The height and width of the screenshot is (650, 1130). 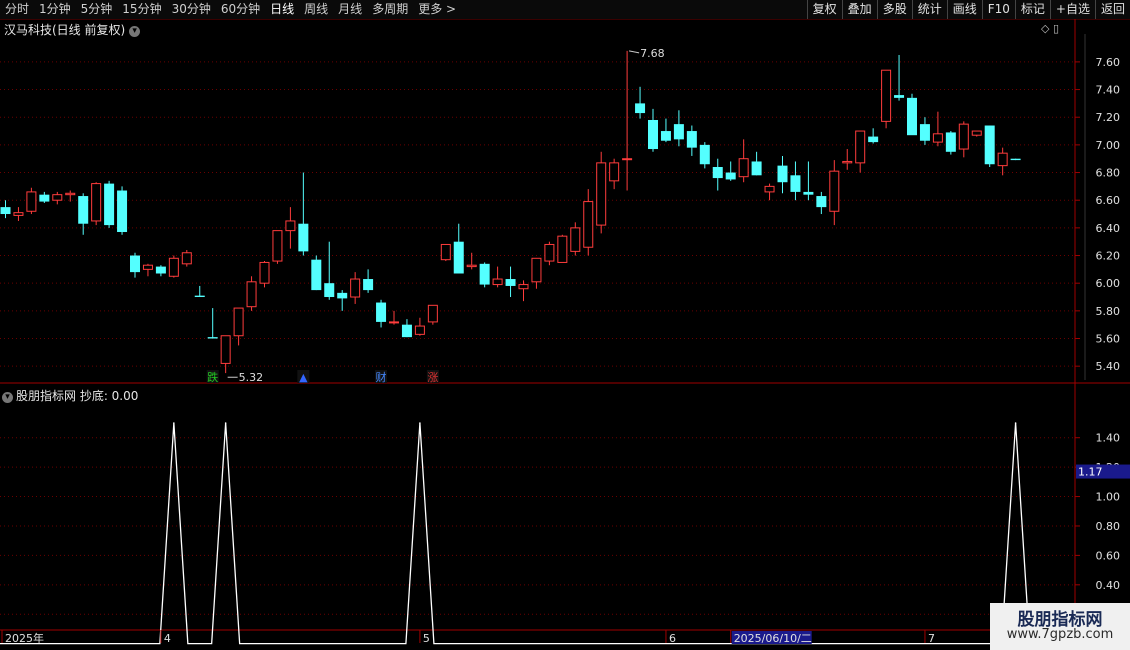 What do you see at coordinates (303, 377) in the screenshot?
I see `event-marker: ▲` at bounding box center [303, 377].